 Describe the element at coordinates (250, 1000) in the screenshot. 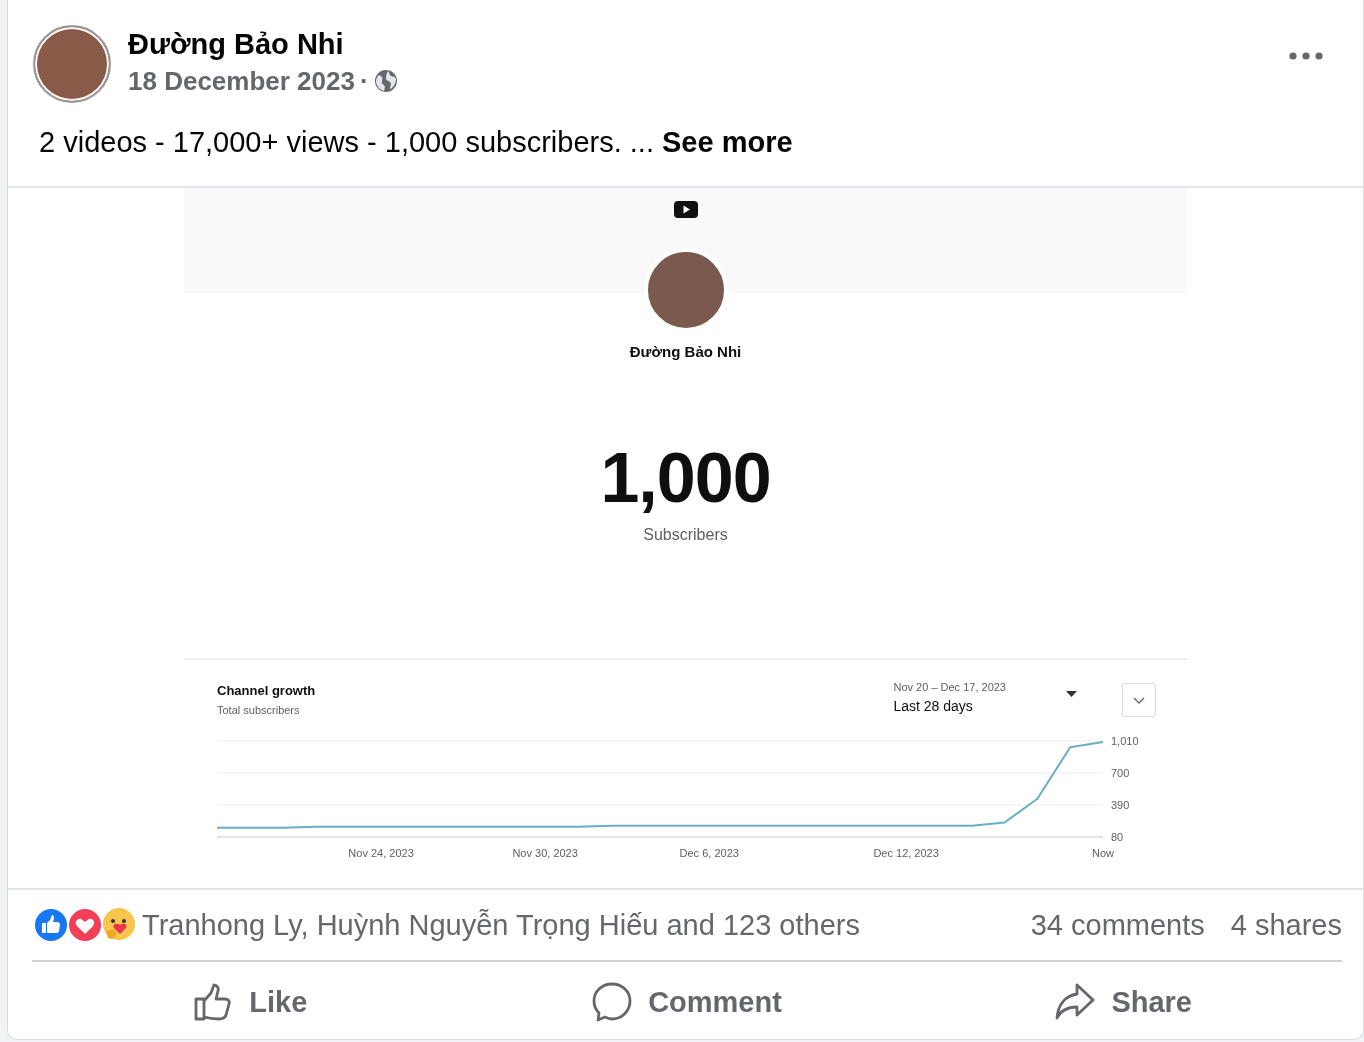

I see `like-button: Like` at that location.